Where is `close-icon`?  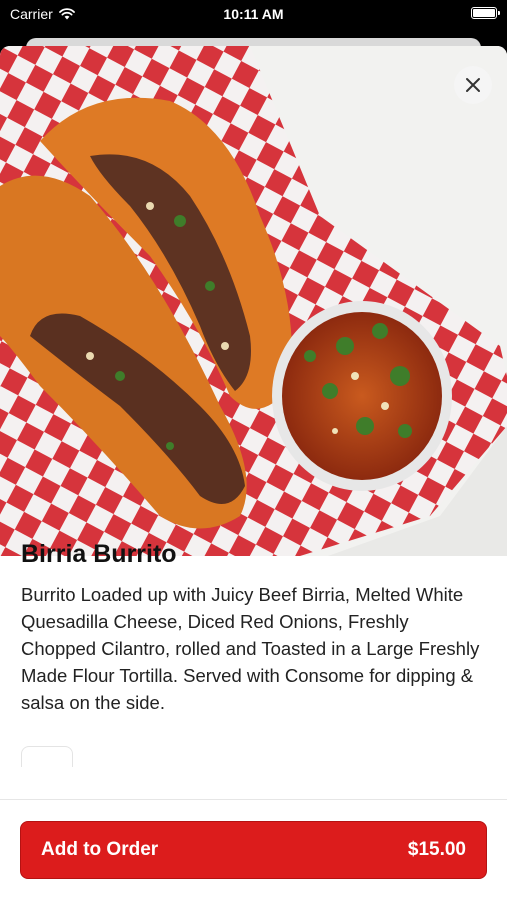
close-icon is located at coordinates (473, 85).